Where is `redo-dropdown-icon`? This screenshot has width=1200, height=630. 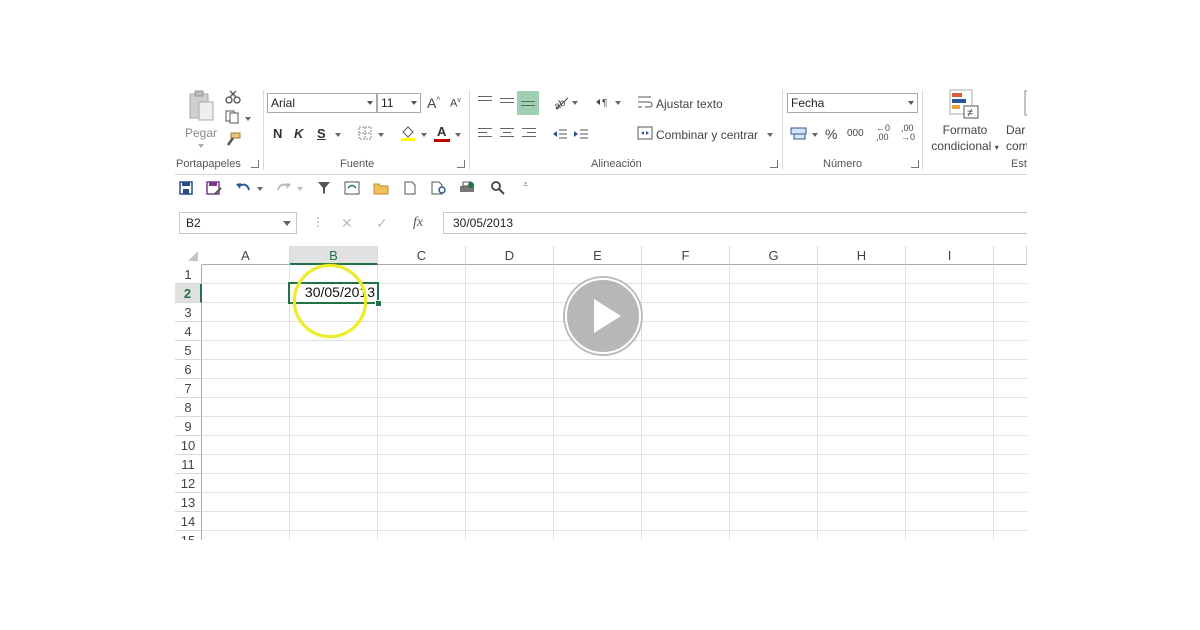
redo-dropdown-icon is located at coordinates (300, 189).